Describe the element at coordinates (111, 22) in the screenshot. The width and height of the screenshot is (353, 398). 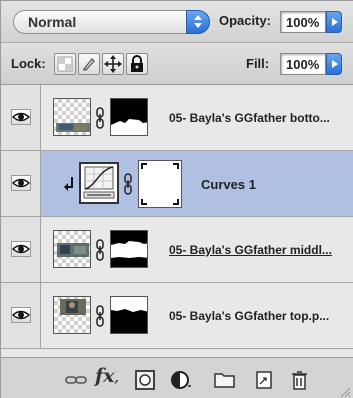
I see `blend-mode-select: Normal` at that location.